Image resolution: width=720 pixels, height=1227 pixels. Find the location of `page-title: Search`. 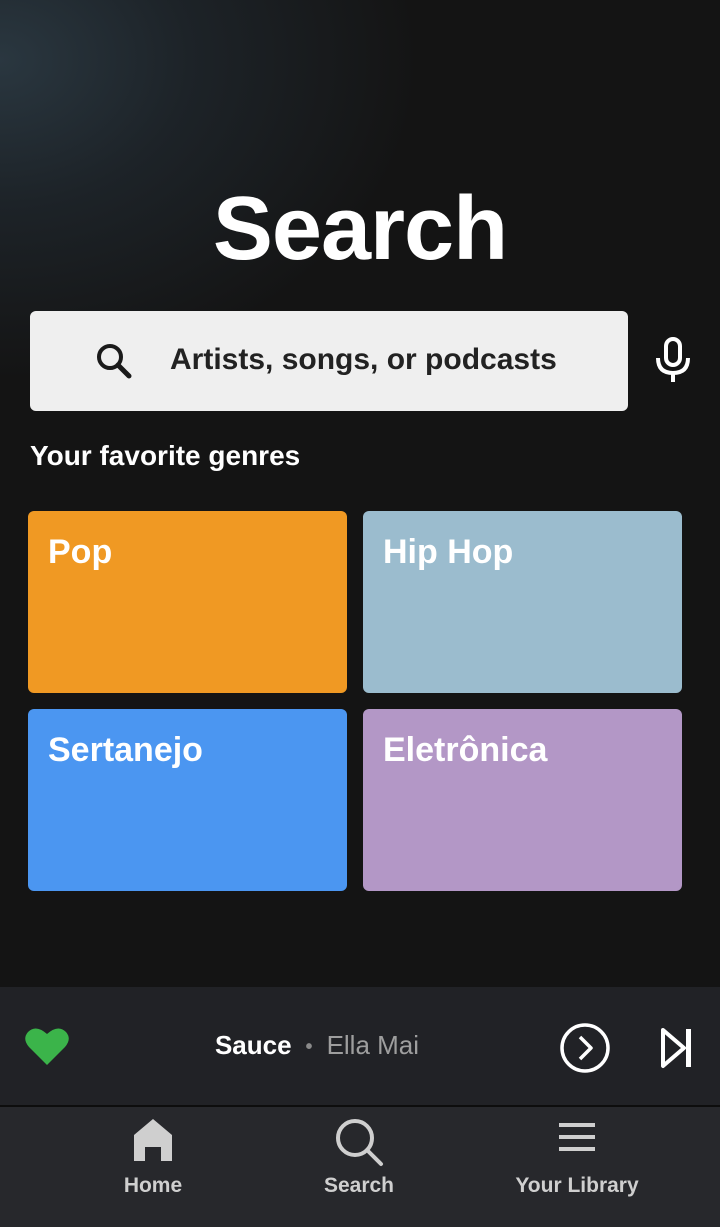

page-title: Search is located at coordinates (360, 229).